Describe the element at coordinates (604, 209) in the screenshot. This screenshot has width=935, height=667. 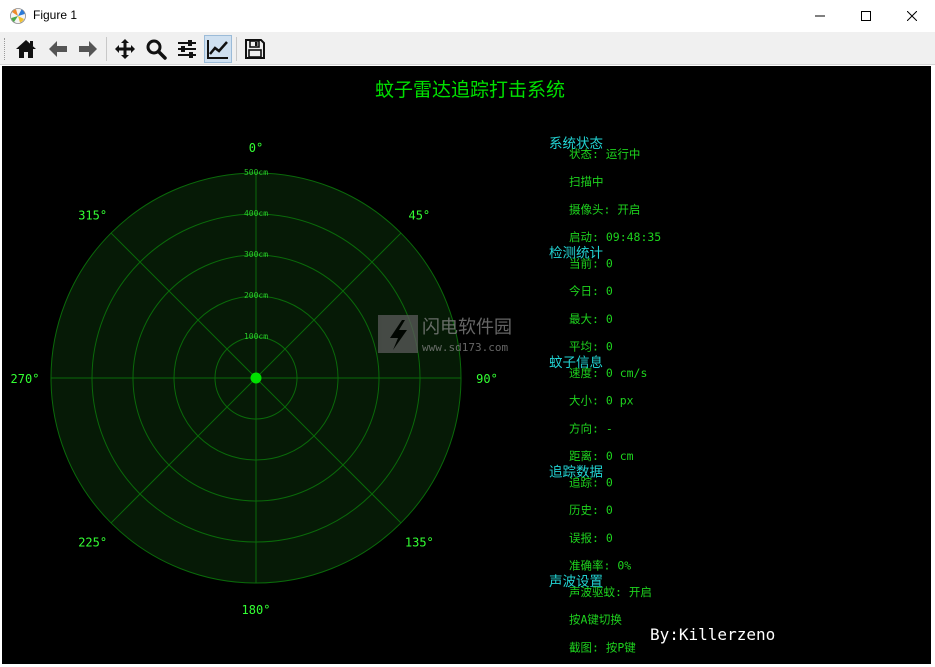
I see `panel-info-line: 摄像头: 开启` at that location.